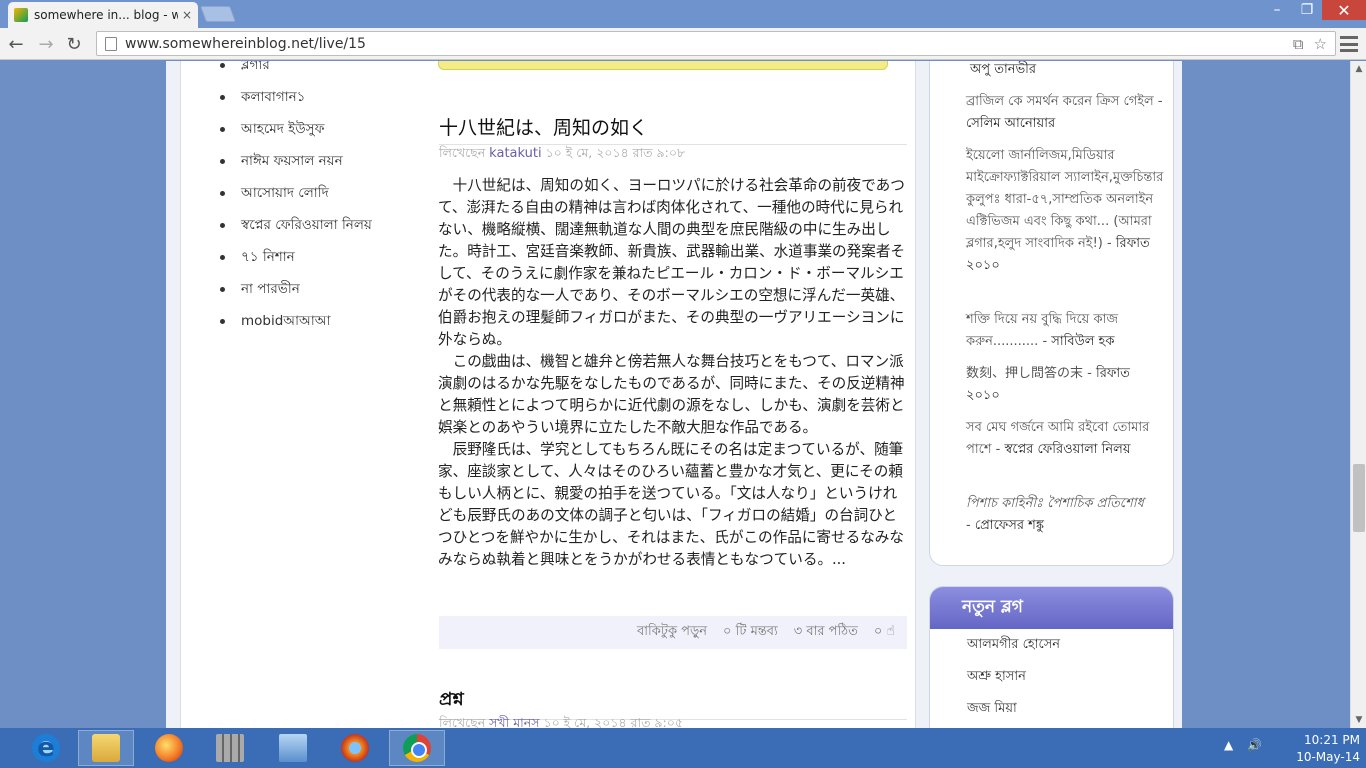 The image size is (1366, 768). What do you see at coordinates (515, 153) in the screenshot?
I see `post-author-link: katakuti` at bounding box center [515, 153].